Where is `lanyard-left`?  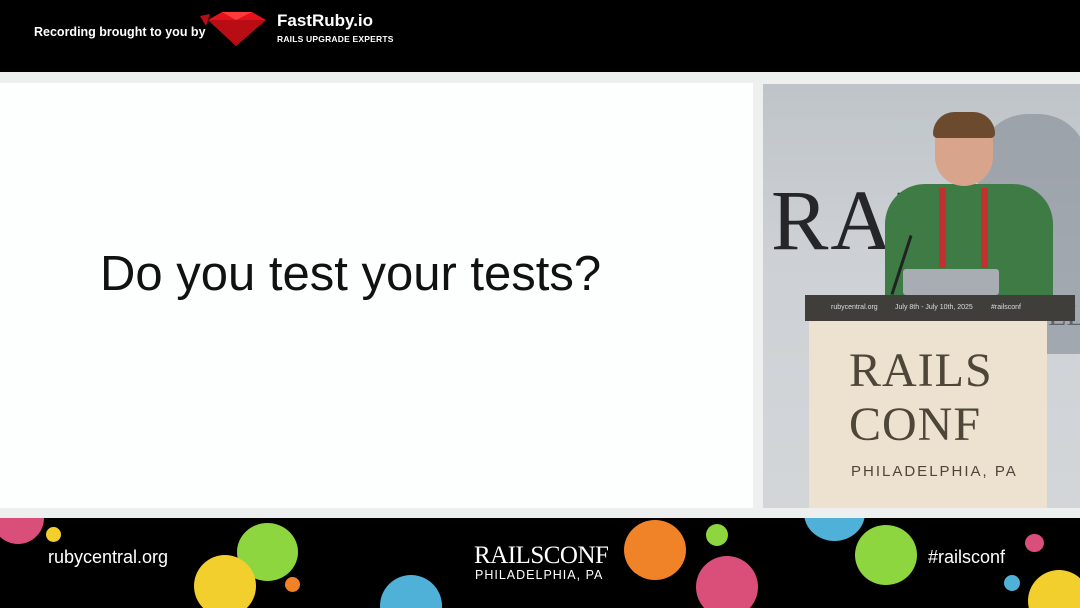 lanyard-left is located at coordinates (942, 228).